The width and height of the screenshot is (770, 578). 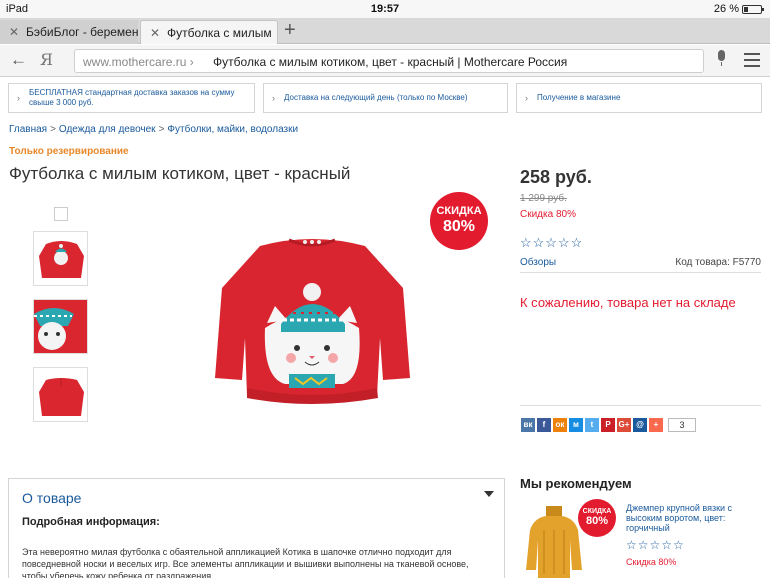 I want to click on battery-percent: 26 %, so click(x=726, y=9).